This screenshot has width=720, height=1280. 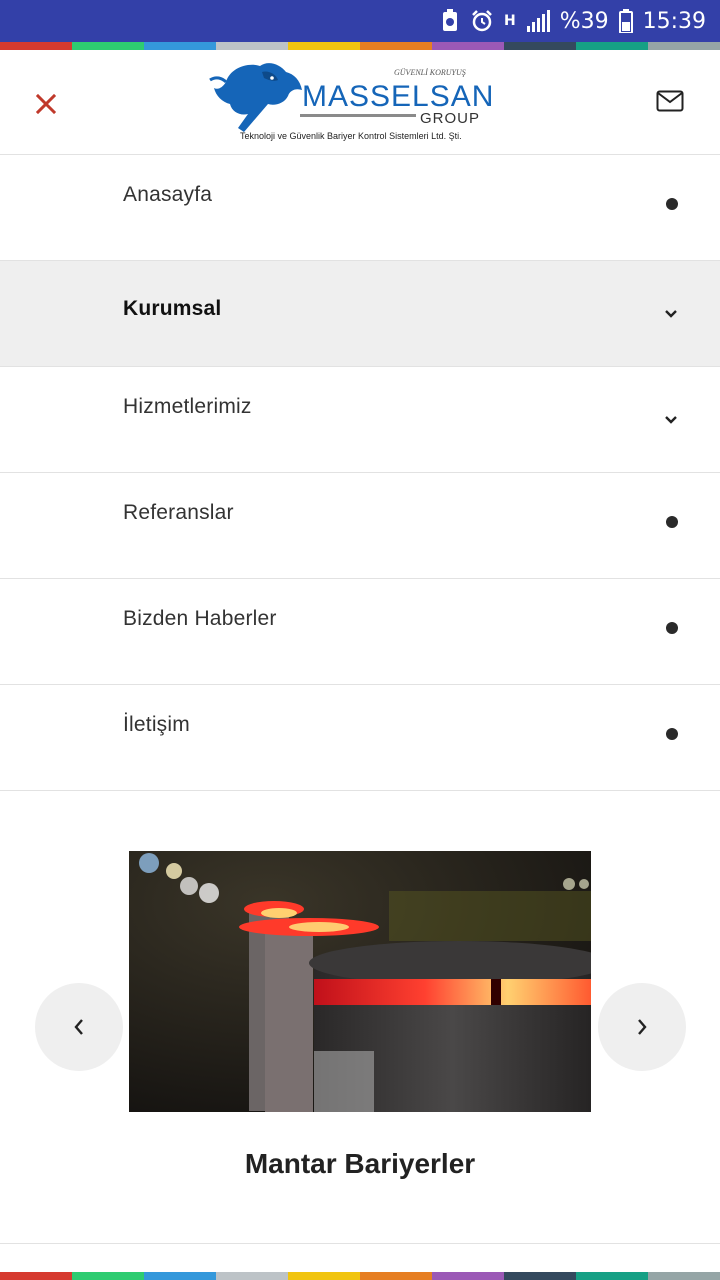 What do you see at coordinates (172, 308) in the screenshot?
I see `menu-item-label: Kurumsal` at bounding box center [172, 308].